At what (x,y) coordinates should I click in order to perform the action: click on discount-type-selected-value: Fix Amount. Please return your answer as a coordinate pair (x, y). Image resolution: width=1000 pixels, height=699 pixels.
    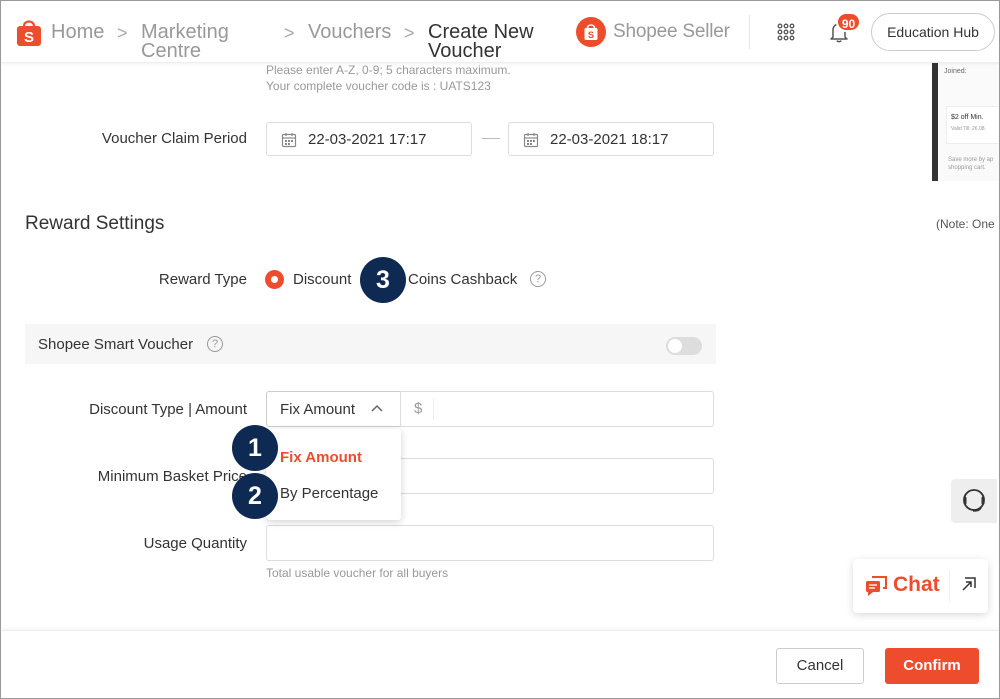
    Looking at the image, I should click on (318, 409).